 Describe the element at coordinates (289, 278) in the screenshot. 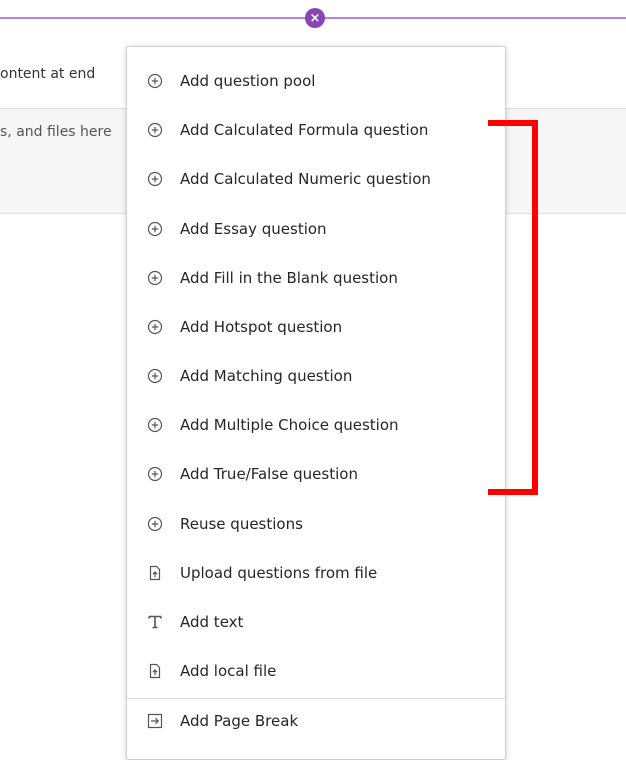

I see `menu-item-label: Add Fill in the Blank question` at that location.